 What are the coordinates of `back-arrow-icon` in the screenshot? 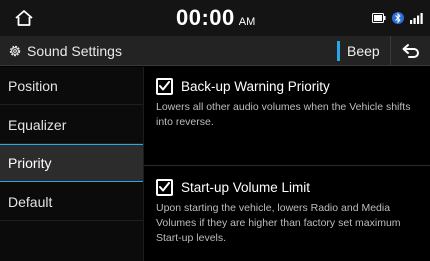 It's located at (410, 51).